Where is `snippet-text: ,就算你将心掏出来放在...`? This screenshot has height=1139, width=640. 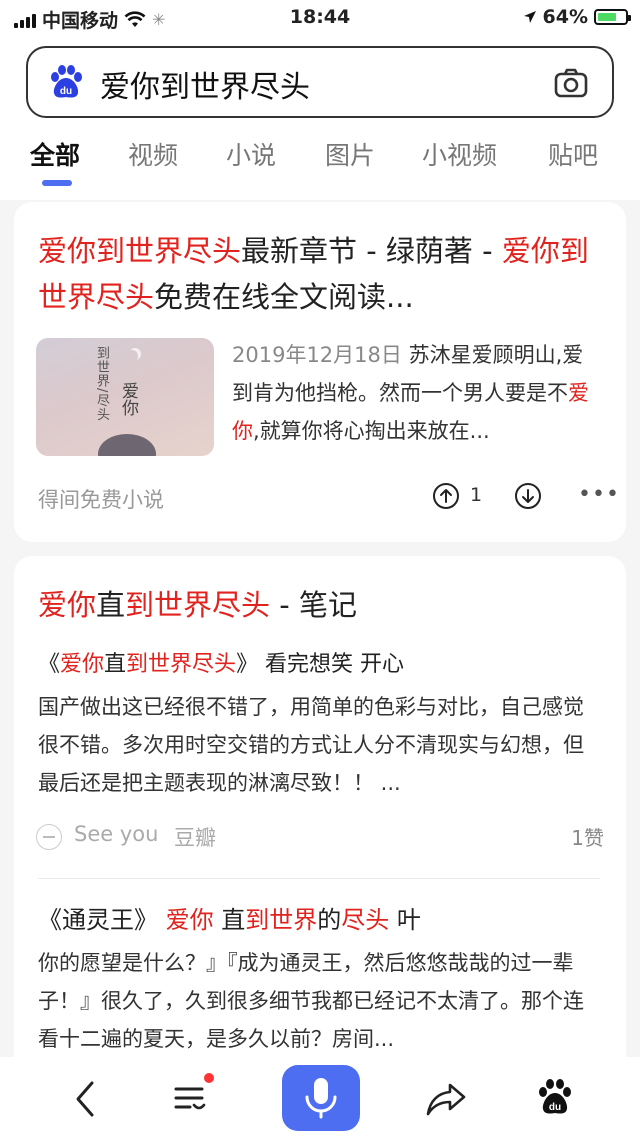 snippet-text: ,就算你将心掏出来放在... is located at coordinates (371, 431).